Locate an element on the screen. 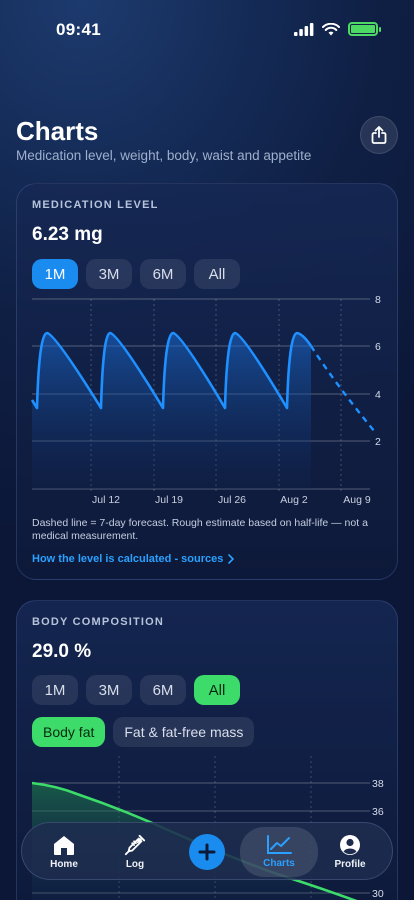 The image size is (414, 900). x-tick-label: Jul 19 is located at coordinates (169, 500).